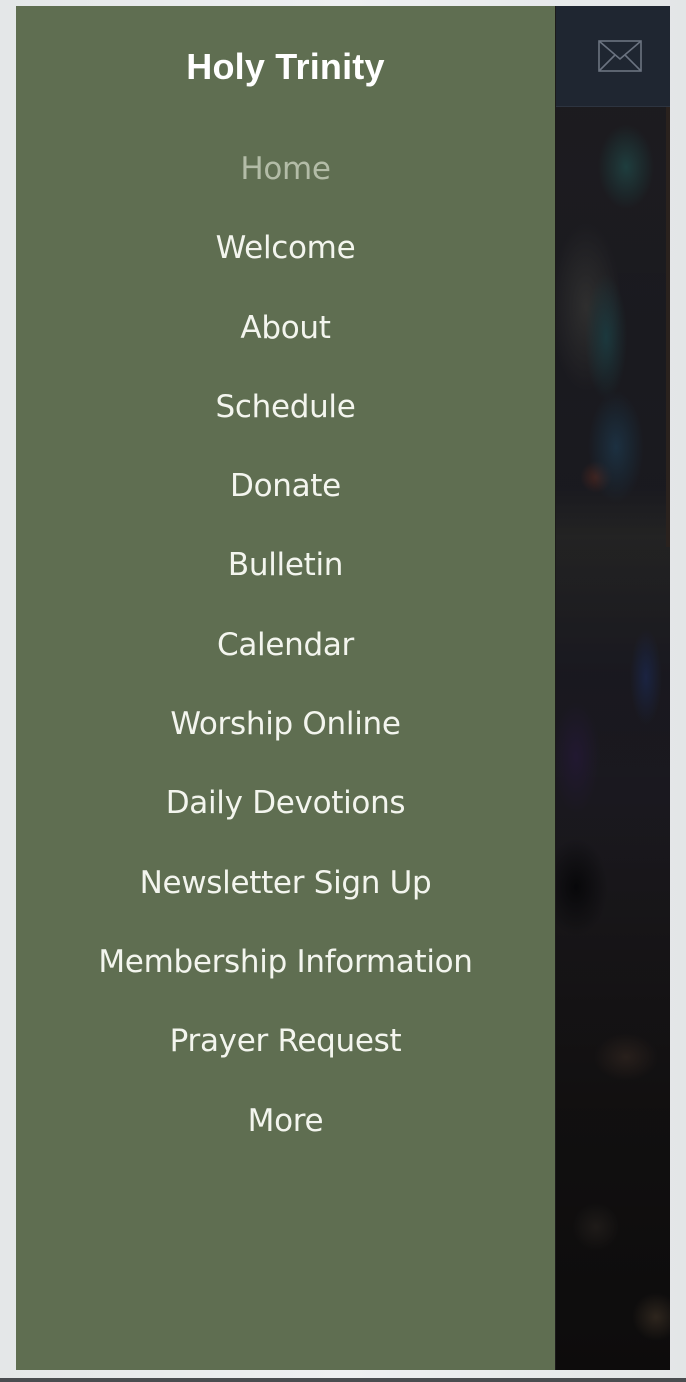  Describe the element at coordinates (285, 821) in the screenshot. I see `nav-item-daily-devotions: Daily Devotions` at that location.